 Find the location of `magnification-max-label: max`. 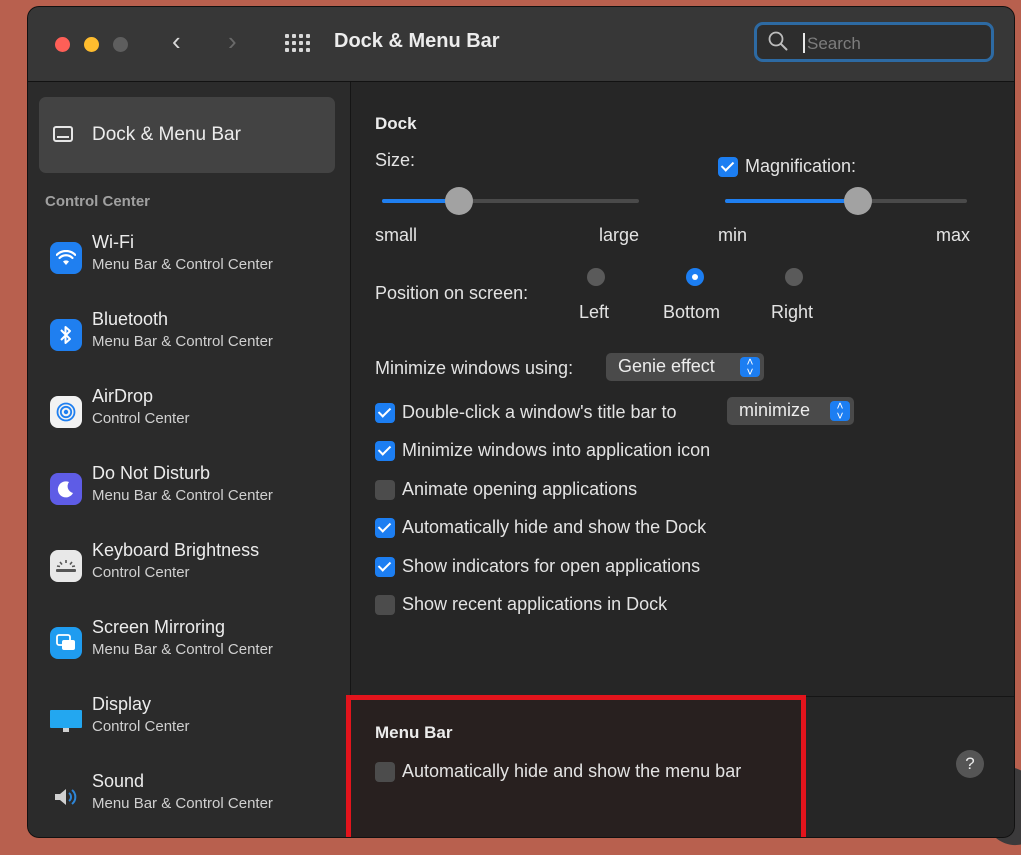

magnification-max-label: max is located at coordinates (953, 235).